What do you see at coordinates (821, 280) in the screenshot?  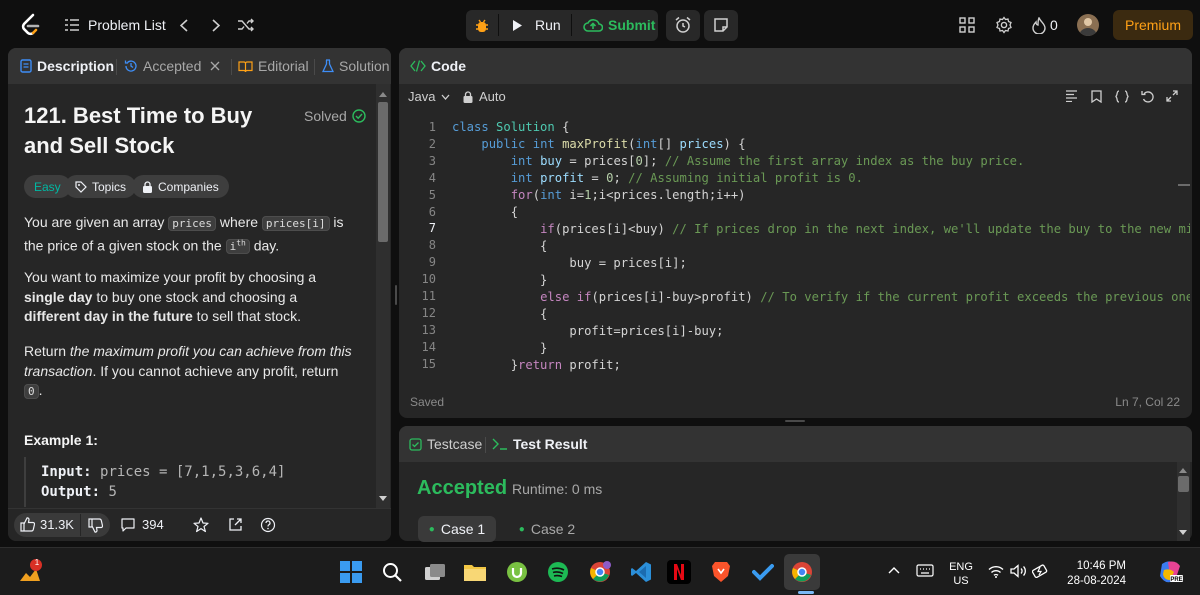 I see `code-line-10: }` at bounding box center [821, 280].